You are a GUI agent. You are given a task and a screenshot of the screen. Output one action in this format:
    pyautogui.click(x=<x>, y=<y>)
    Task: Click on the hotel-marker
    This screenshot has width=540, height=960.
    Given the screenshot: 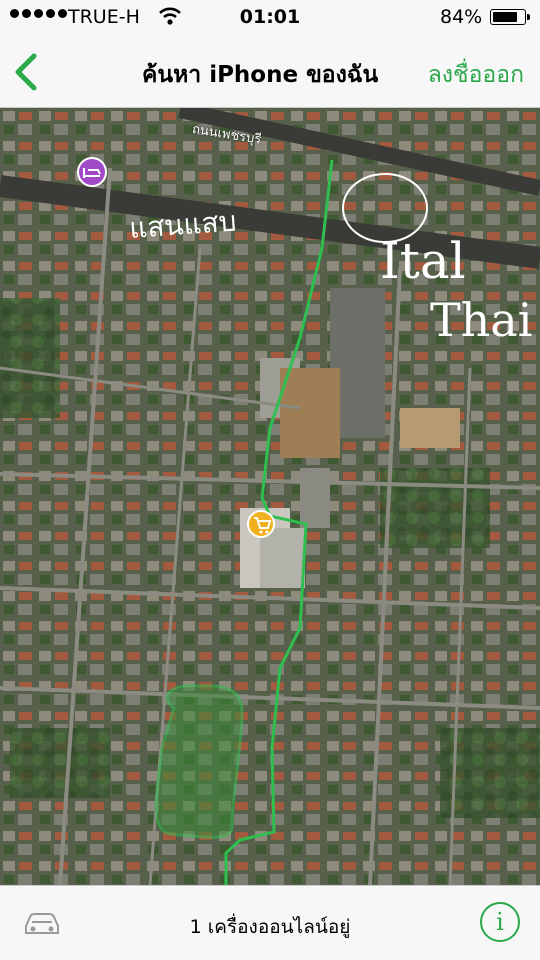 What is the action you would take?
    pyautogui.click(x=92, y=172)
    